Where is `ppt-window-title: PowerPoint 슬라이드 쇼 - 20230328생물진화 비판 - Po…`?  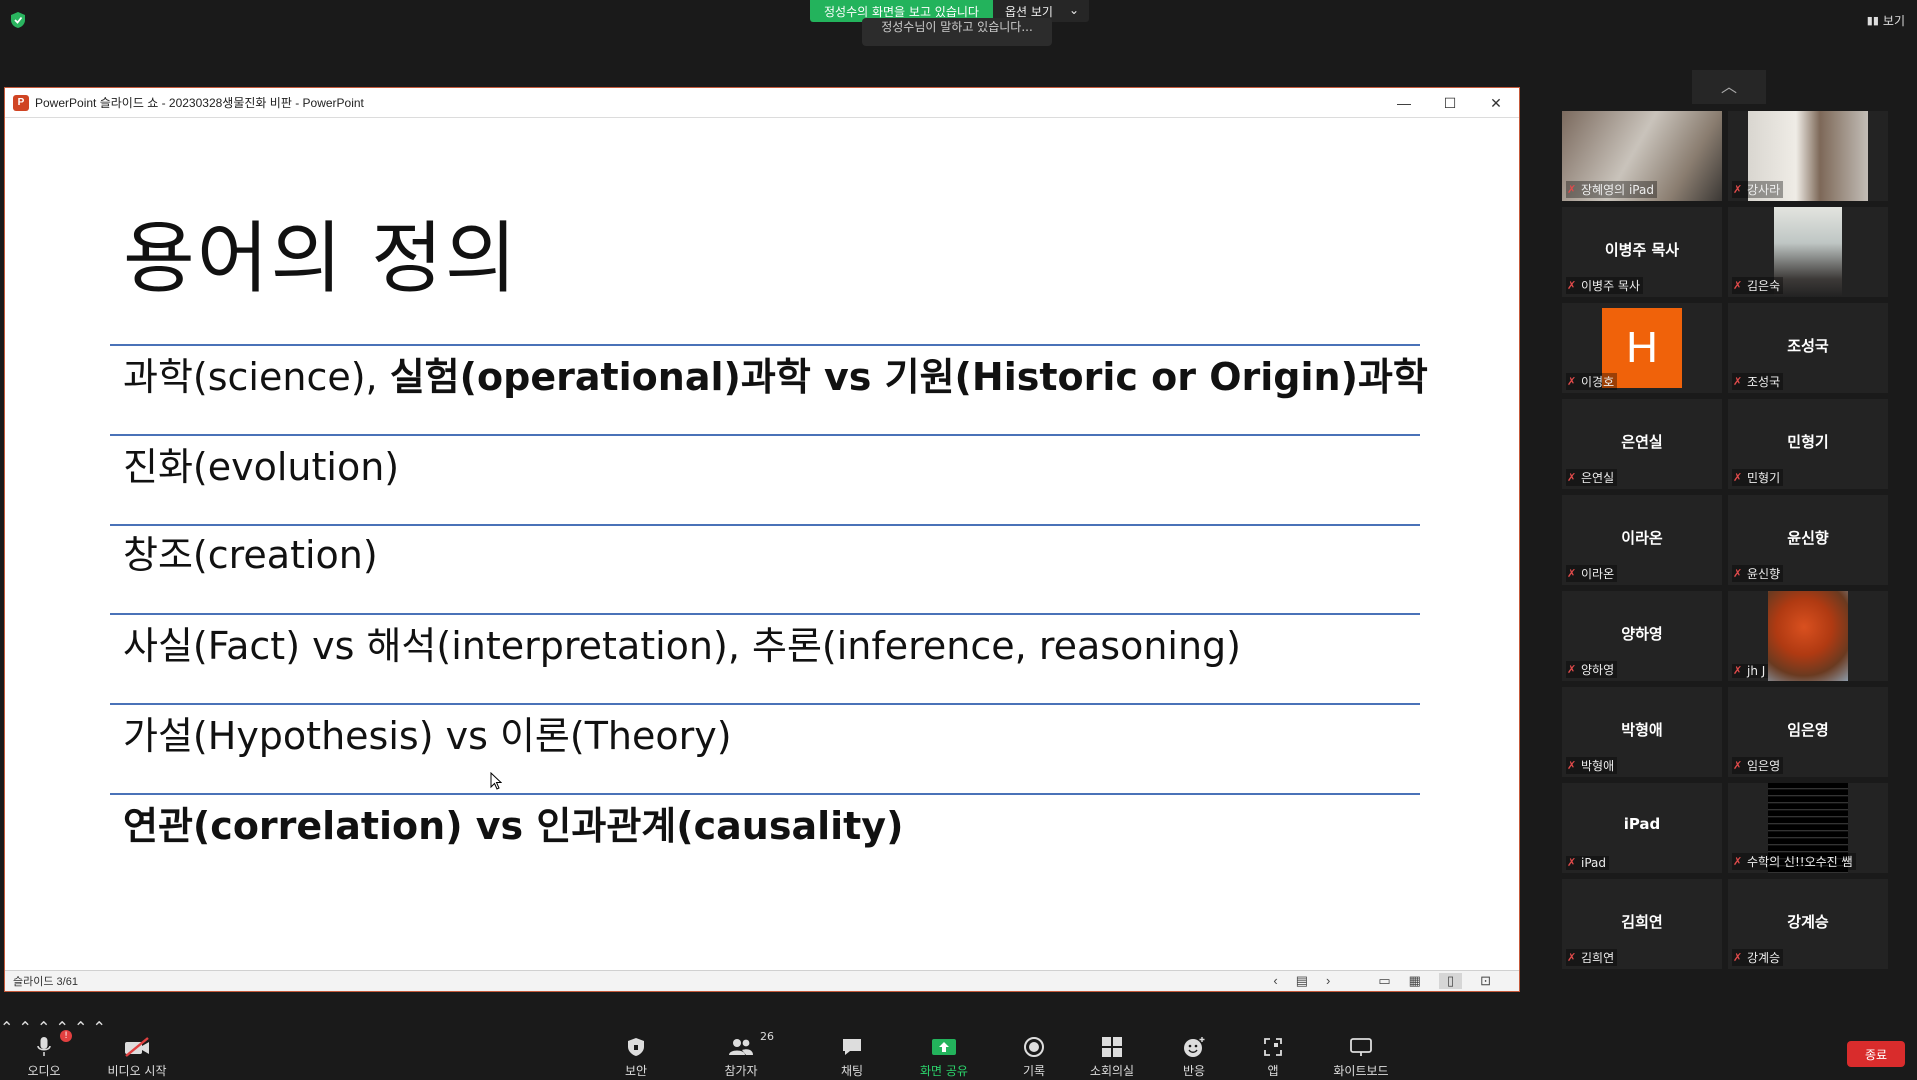
ppt-window-title: PowerPoint 슬라이드 쇼 - 20230328생물진화 비판 - Po… is located at coordinates (199, 103).